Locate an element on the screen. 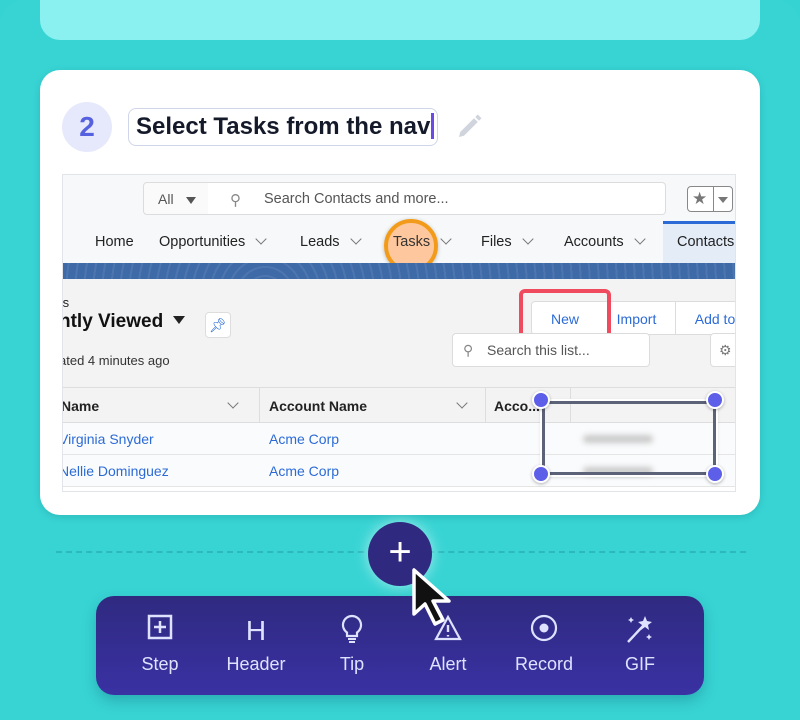  previous-step-card is located at coordinates (400, 20).